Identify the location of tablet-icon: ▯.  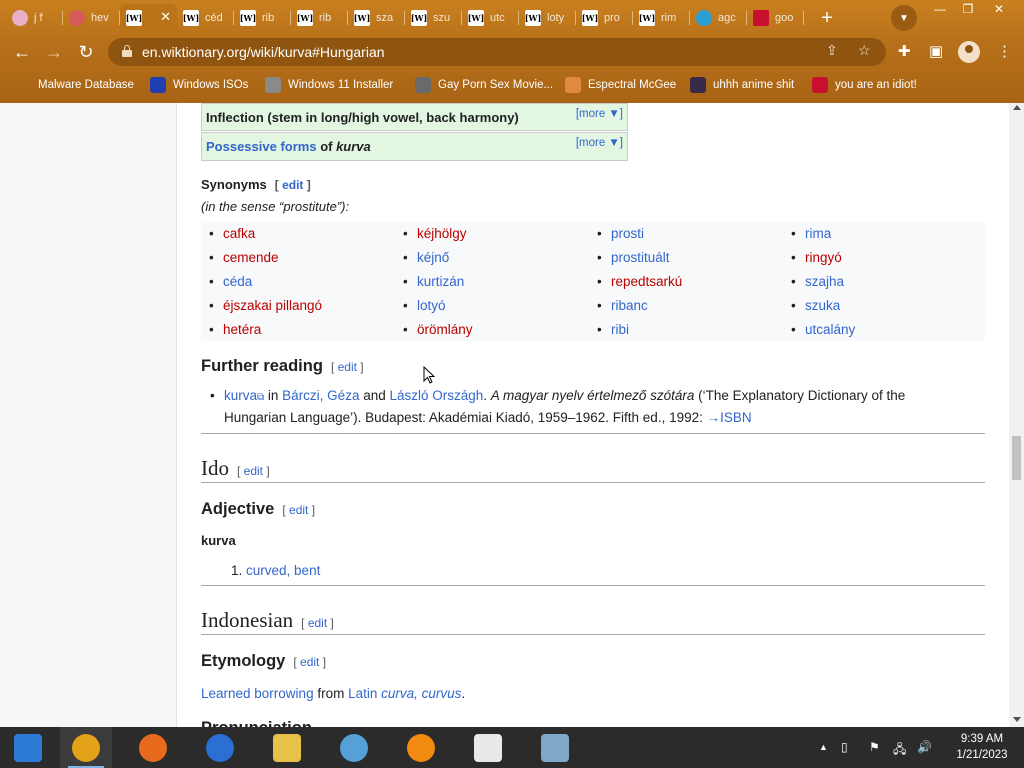
(844, 747).